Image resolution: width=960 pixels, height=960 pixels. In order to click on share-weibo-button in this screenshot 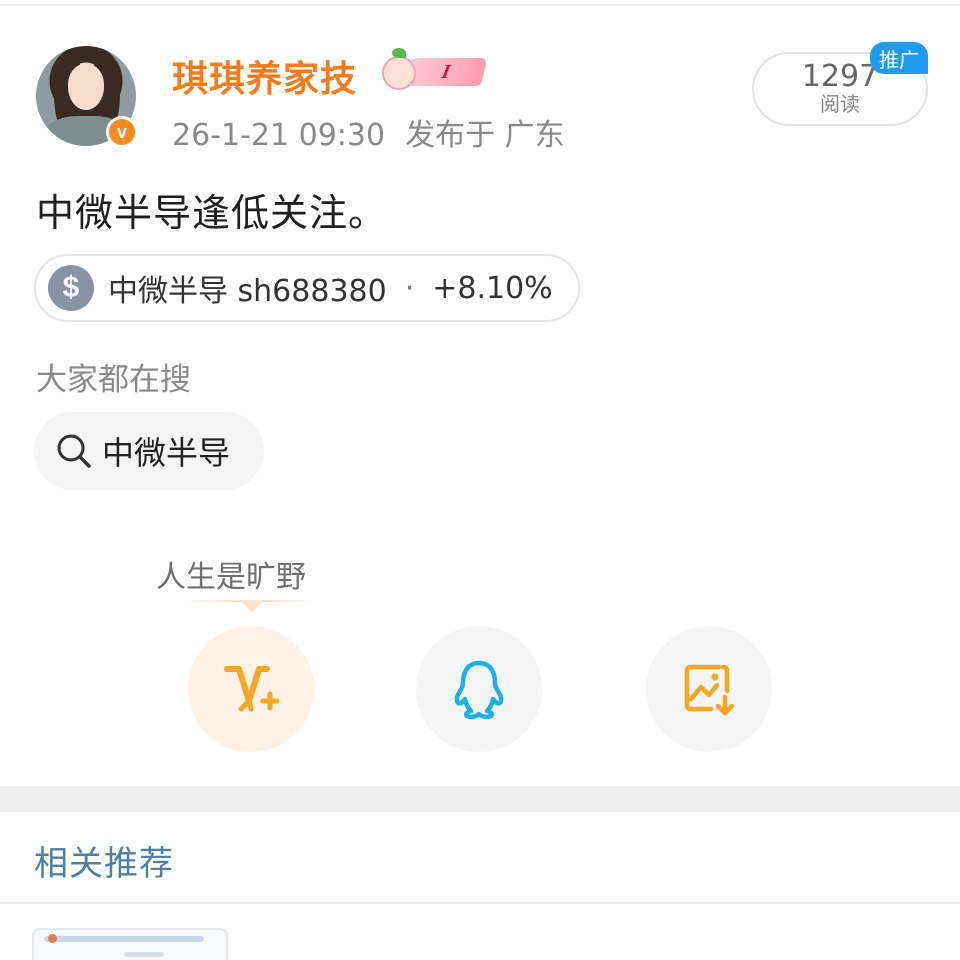, I will do `click(251, 689)`.